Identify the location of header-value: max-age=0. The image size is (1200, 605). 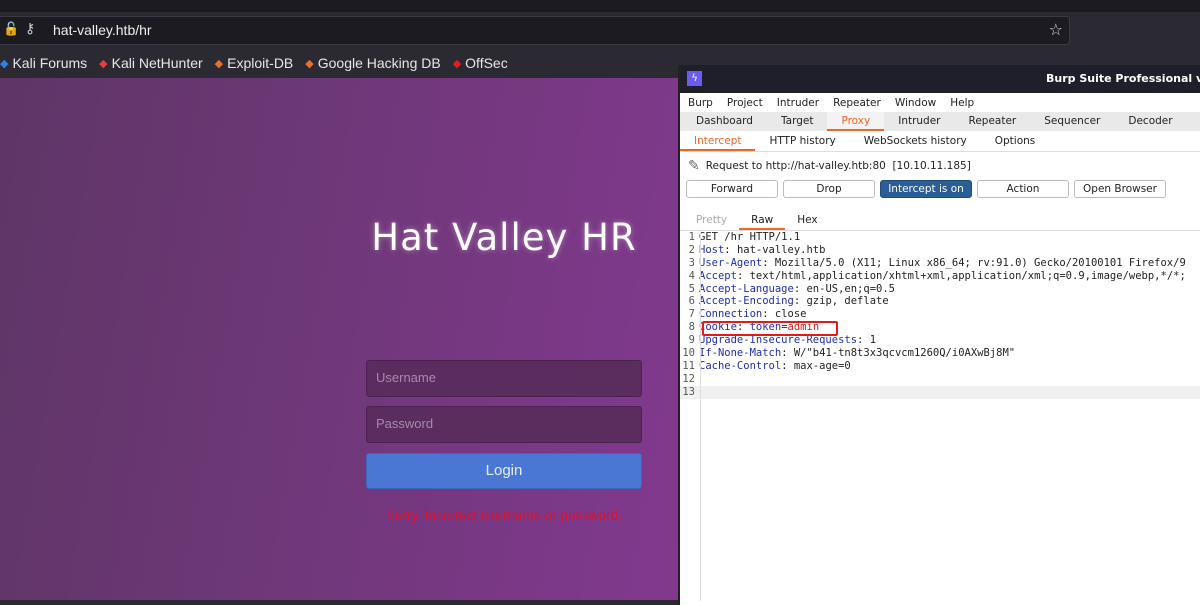
(822, 365).